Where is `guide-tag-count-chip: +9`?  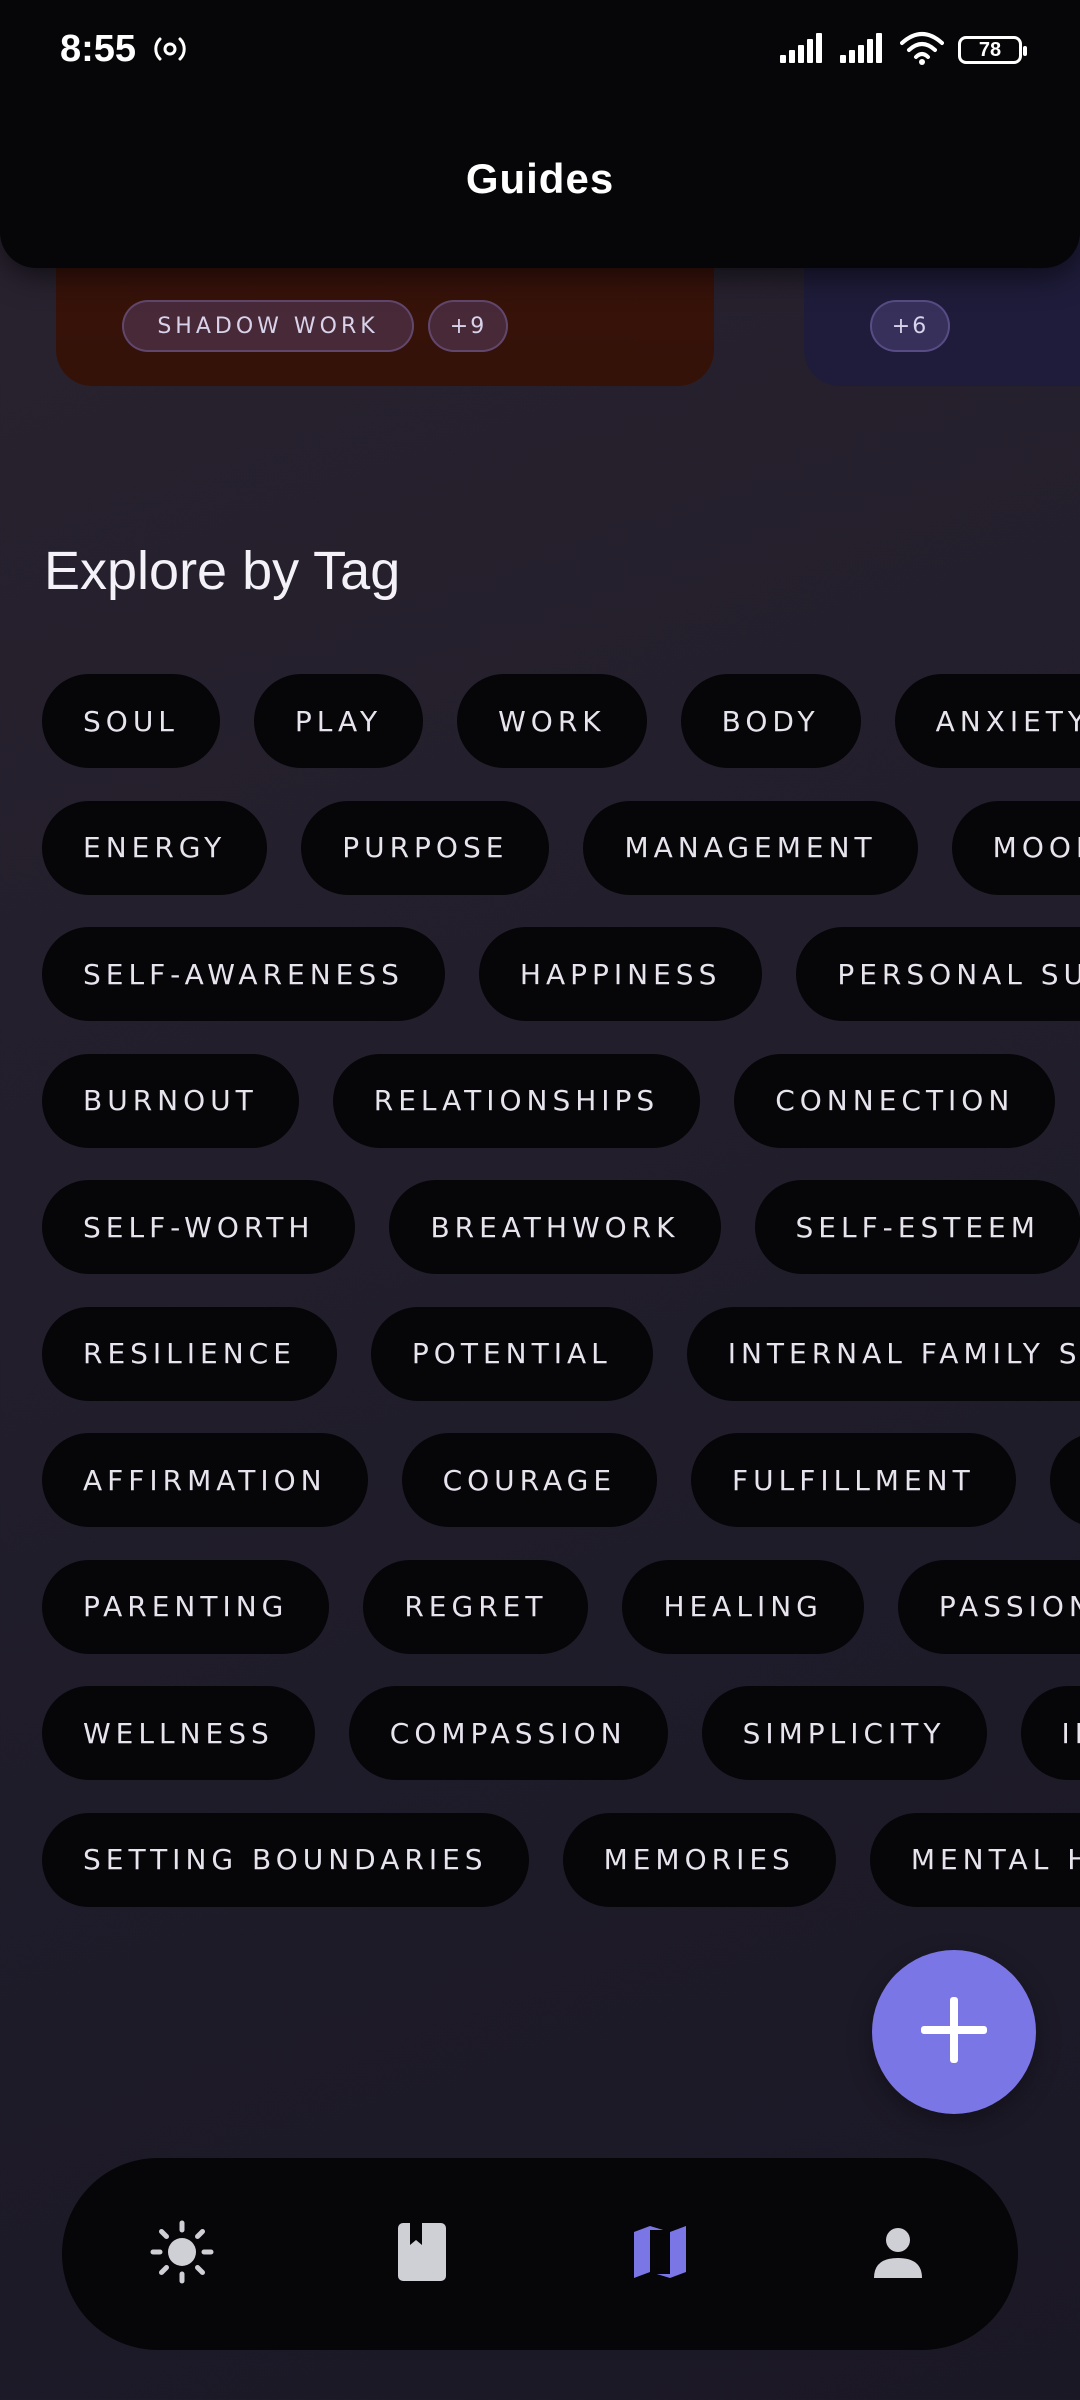
guide-tag-count-chip: +9 is located at coordinates (468, 326).